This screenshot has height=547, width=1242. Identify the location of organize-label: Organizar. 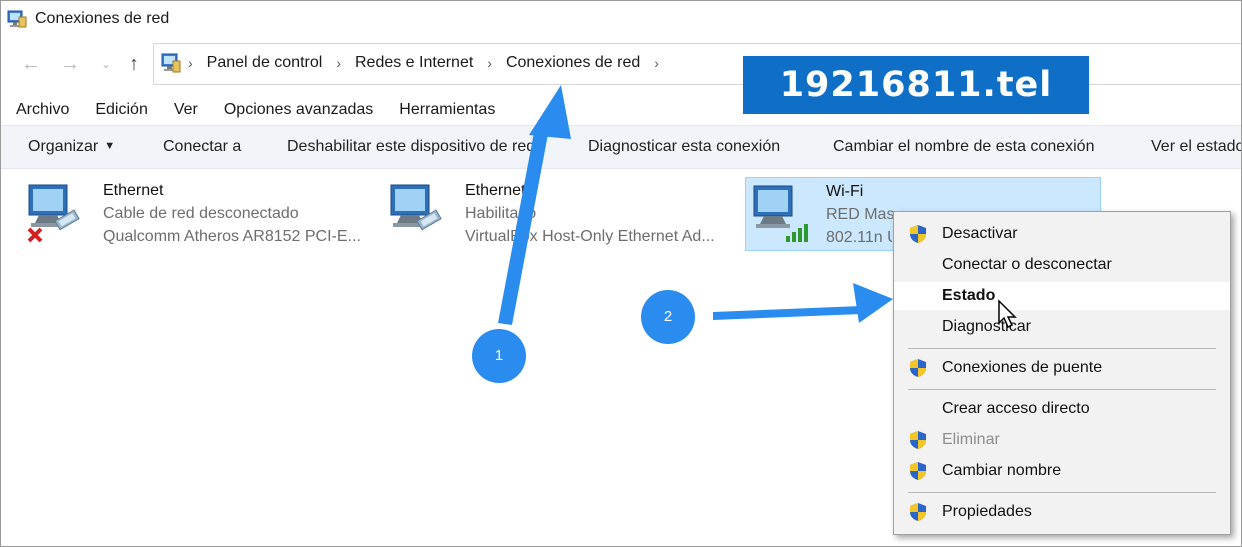
(63, 146).